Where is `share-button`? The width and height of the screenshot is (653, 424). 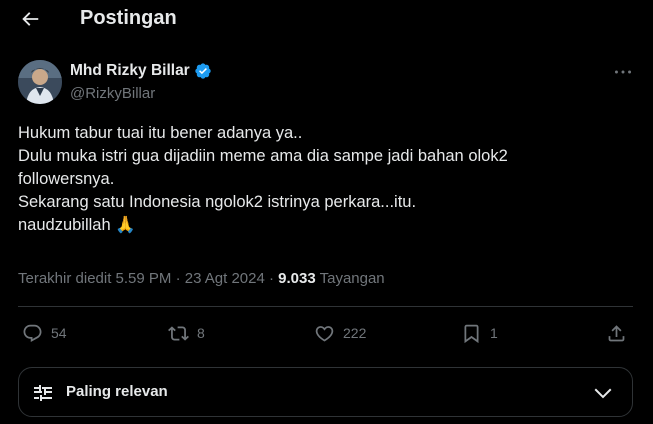 share-button is located at coordinates (616, 333).